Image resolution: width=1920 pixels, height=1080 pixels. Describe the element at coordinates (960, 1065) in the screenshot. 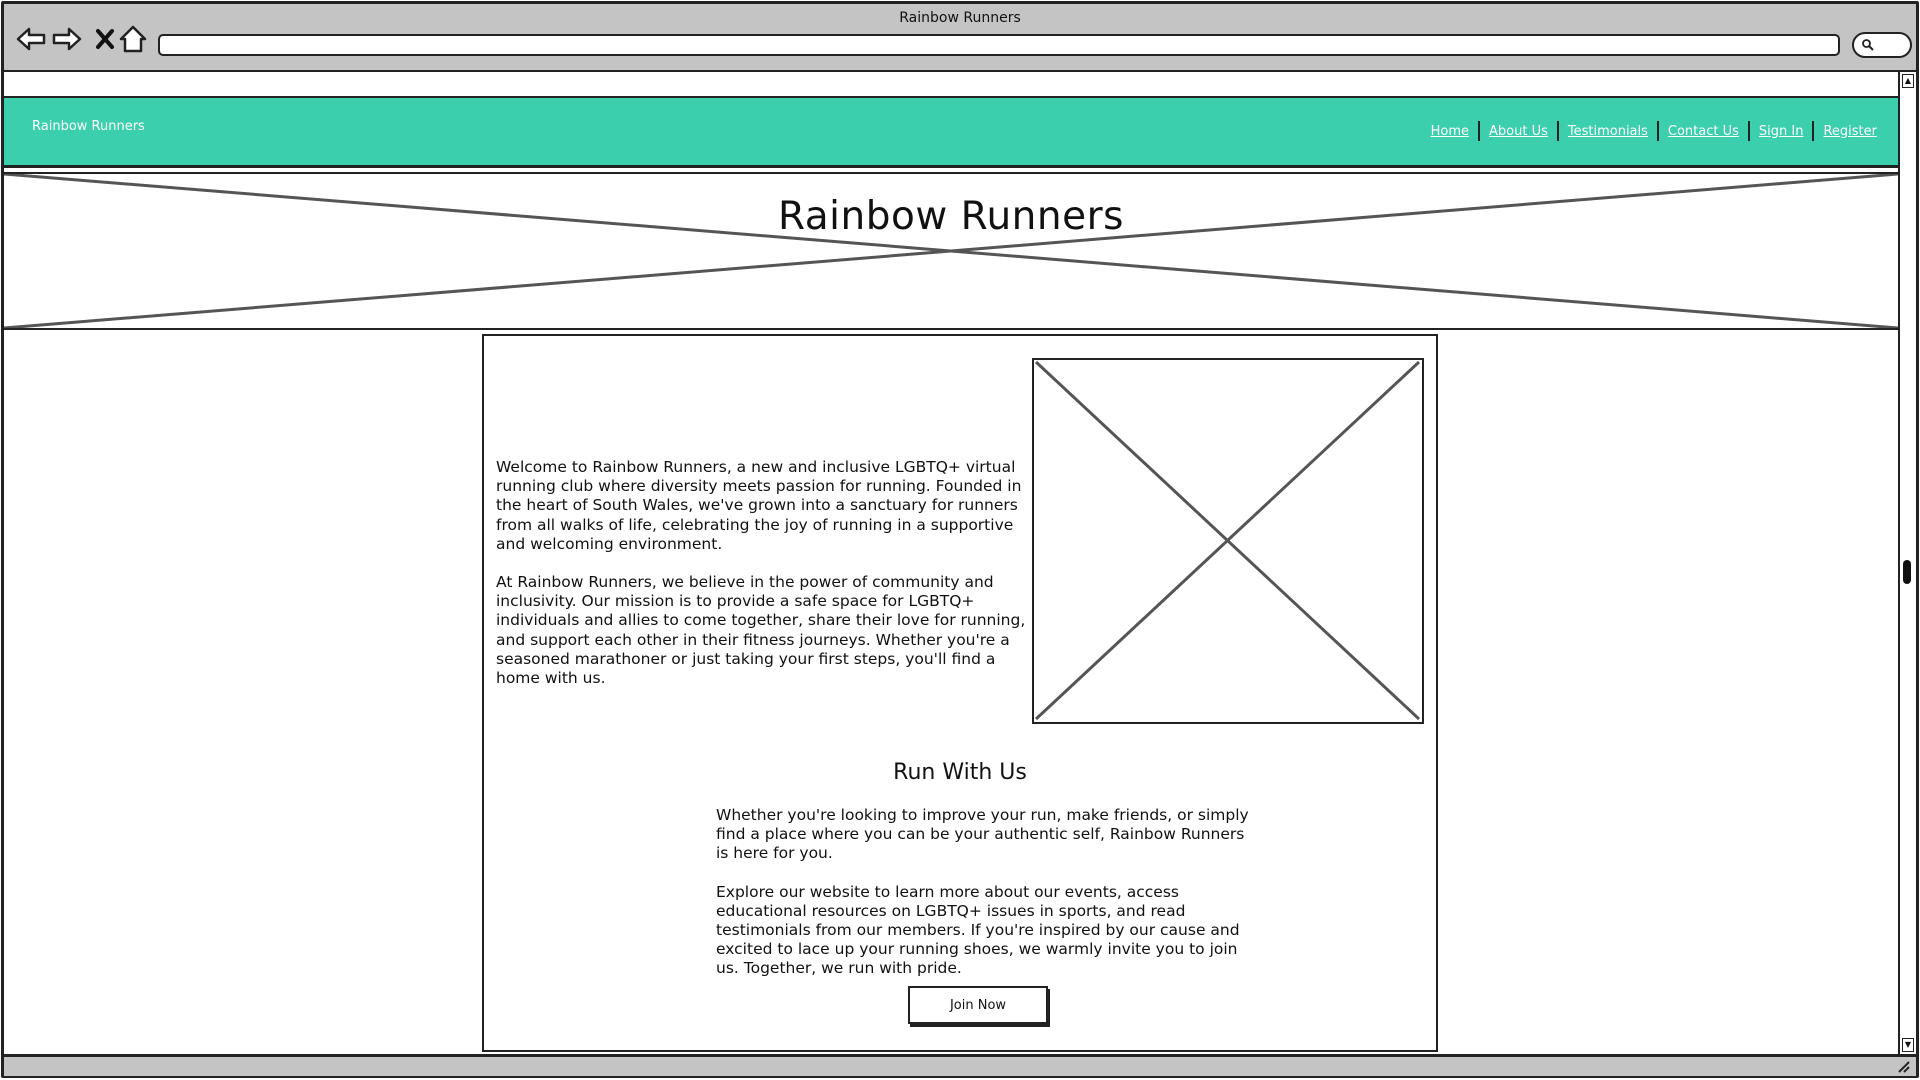

I see `browser-status-bar` at that location.